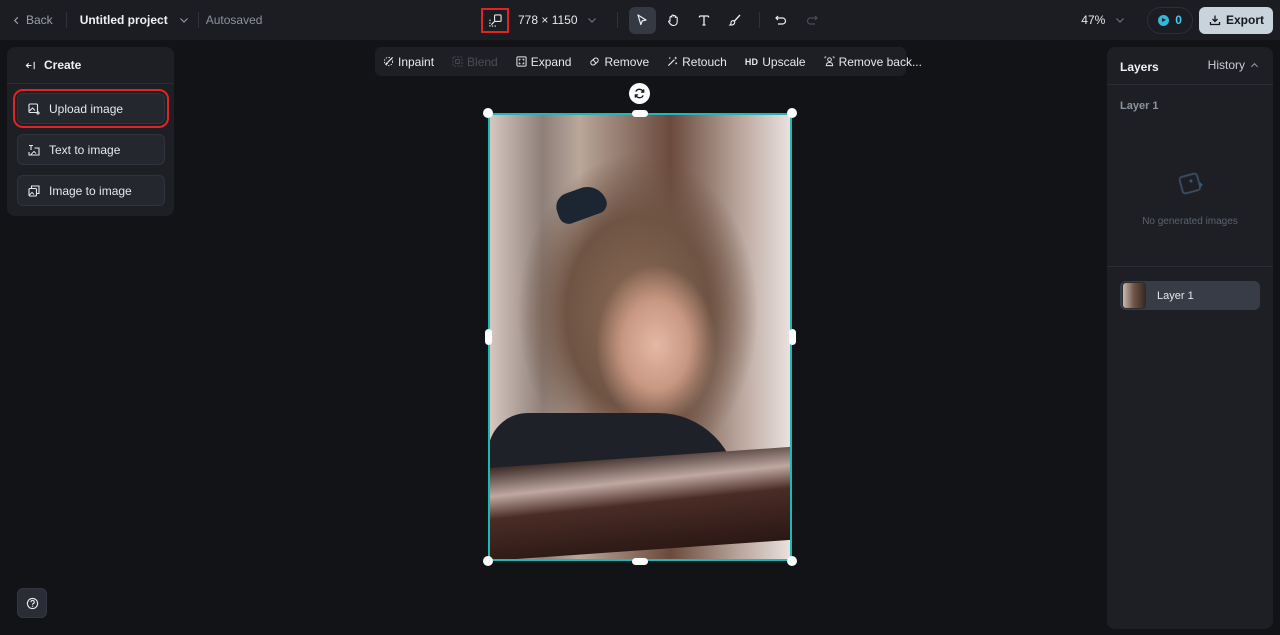 The width and height of the screenshot is (1280, 635). Describe the element at coordinates (627, 61) in the screenshot. I see `remove-label: Remove` at that location.